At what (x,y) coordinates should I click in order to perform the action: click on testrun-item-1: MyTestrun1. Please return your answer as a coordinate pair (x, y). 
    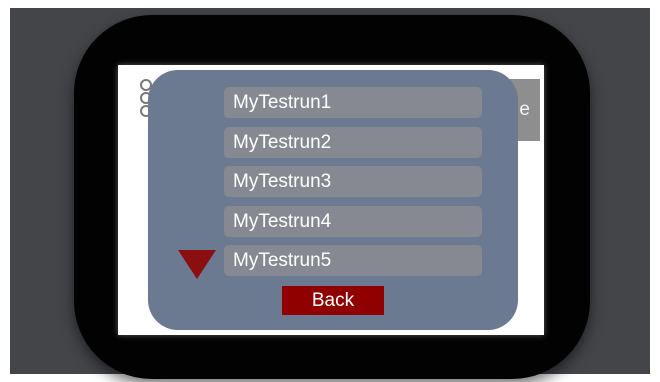
    Looking at the image, I should click on (353, 102).